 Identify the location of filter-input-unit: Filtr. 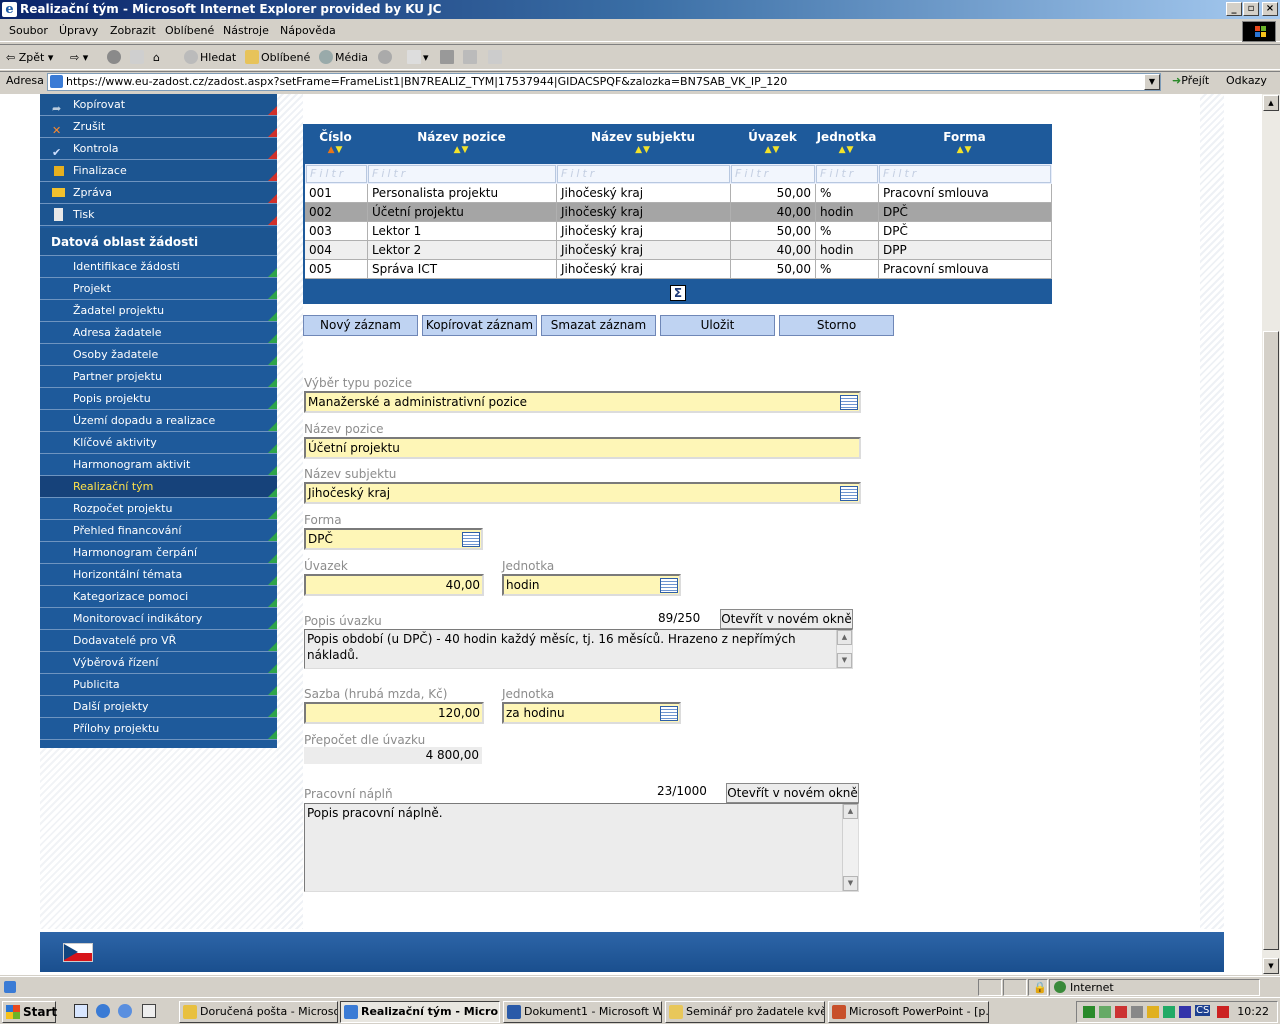
(847, 174).